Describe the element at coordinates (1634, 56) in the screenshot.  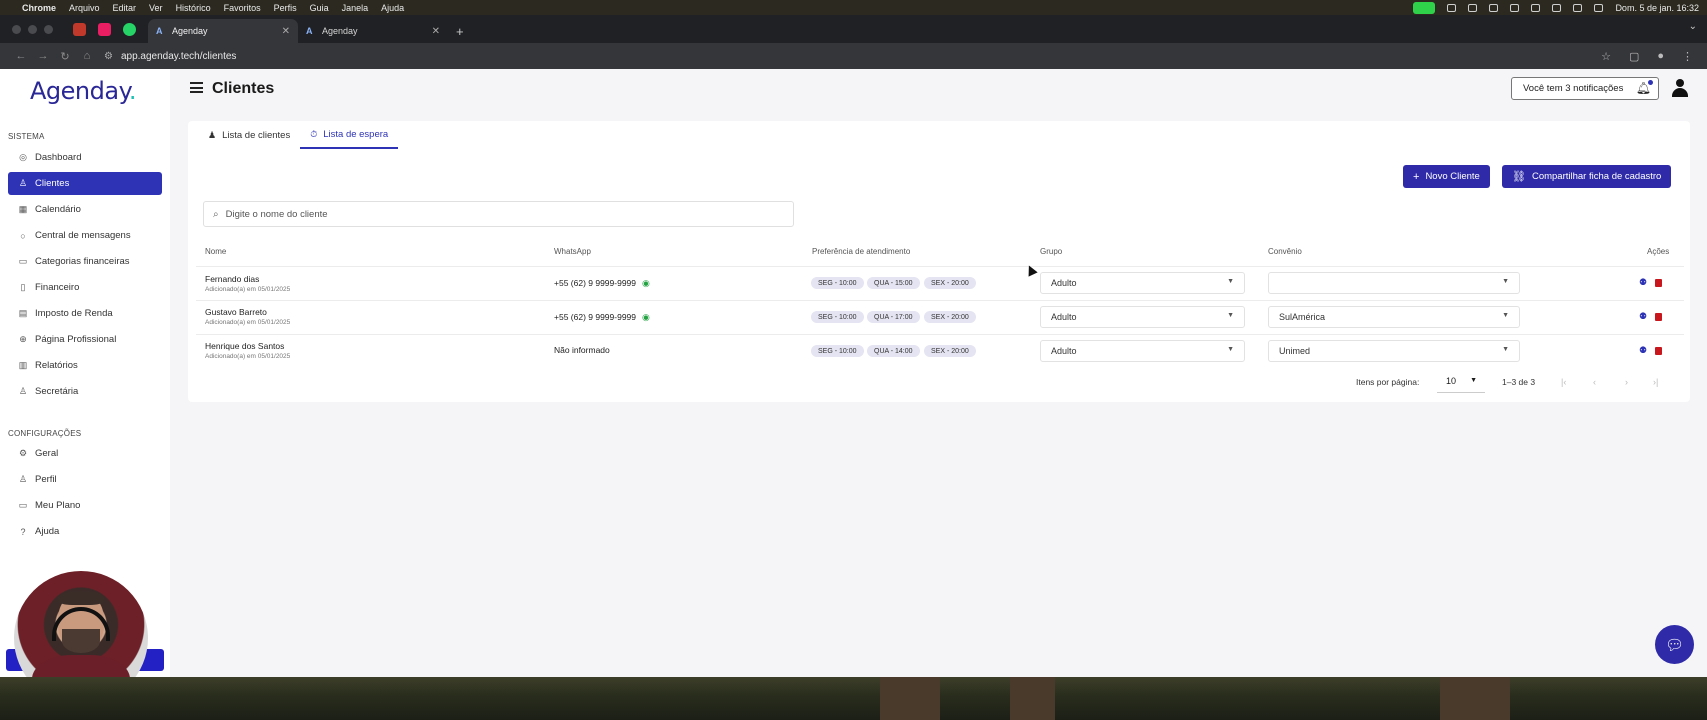
I see `extensions-icon: ▢` at that location.